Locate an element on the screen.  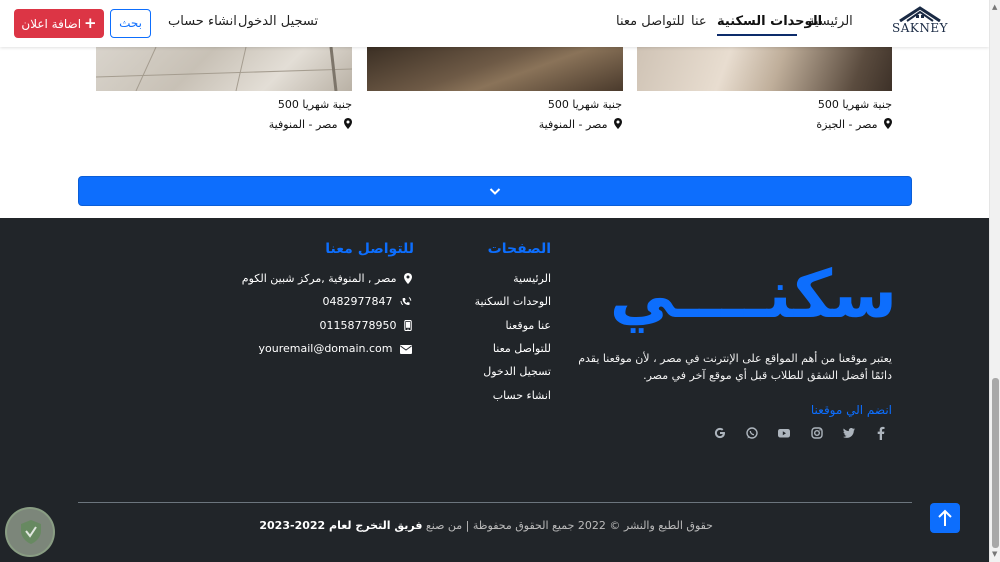
arrow-up-icon is located at coordinates (945, 517).